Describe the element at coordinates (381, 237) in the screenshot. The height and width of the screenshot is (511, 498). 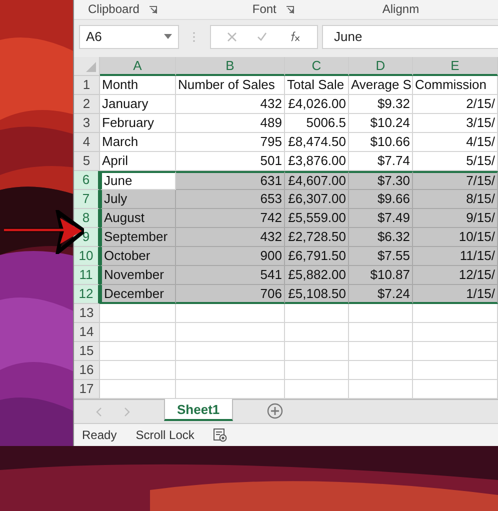
I see `table-cell: $6.32` at that location.